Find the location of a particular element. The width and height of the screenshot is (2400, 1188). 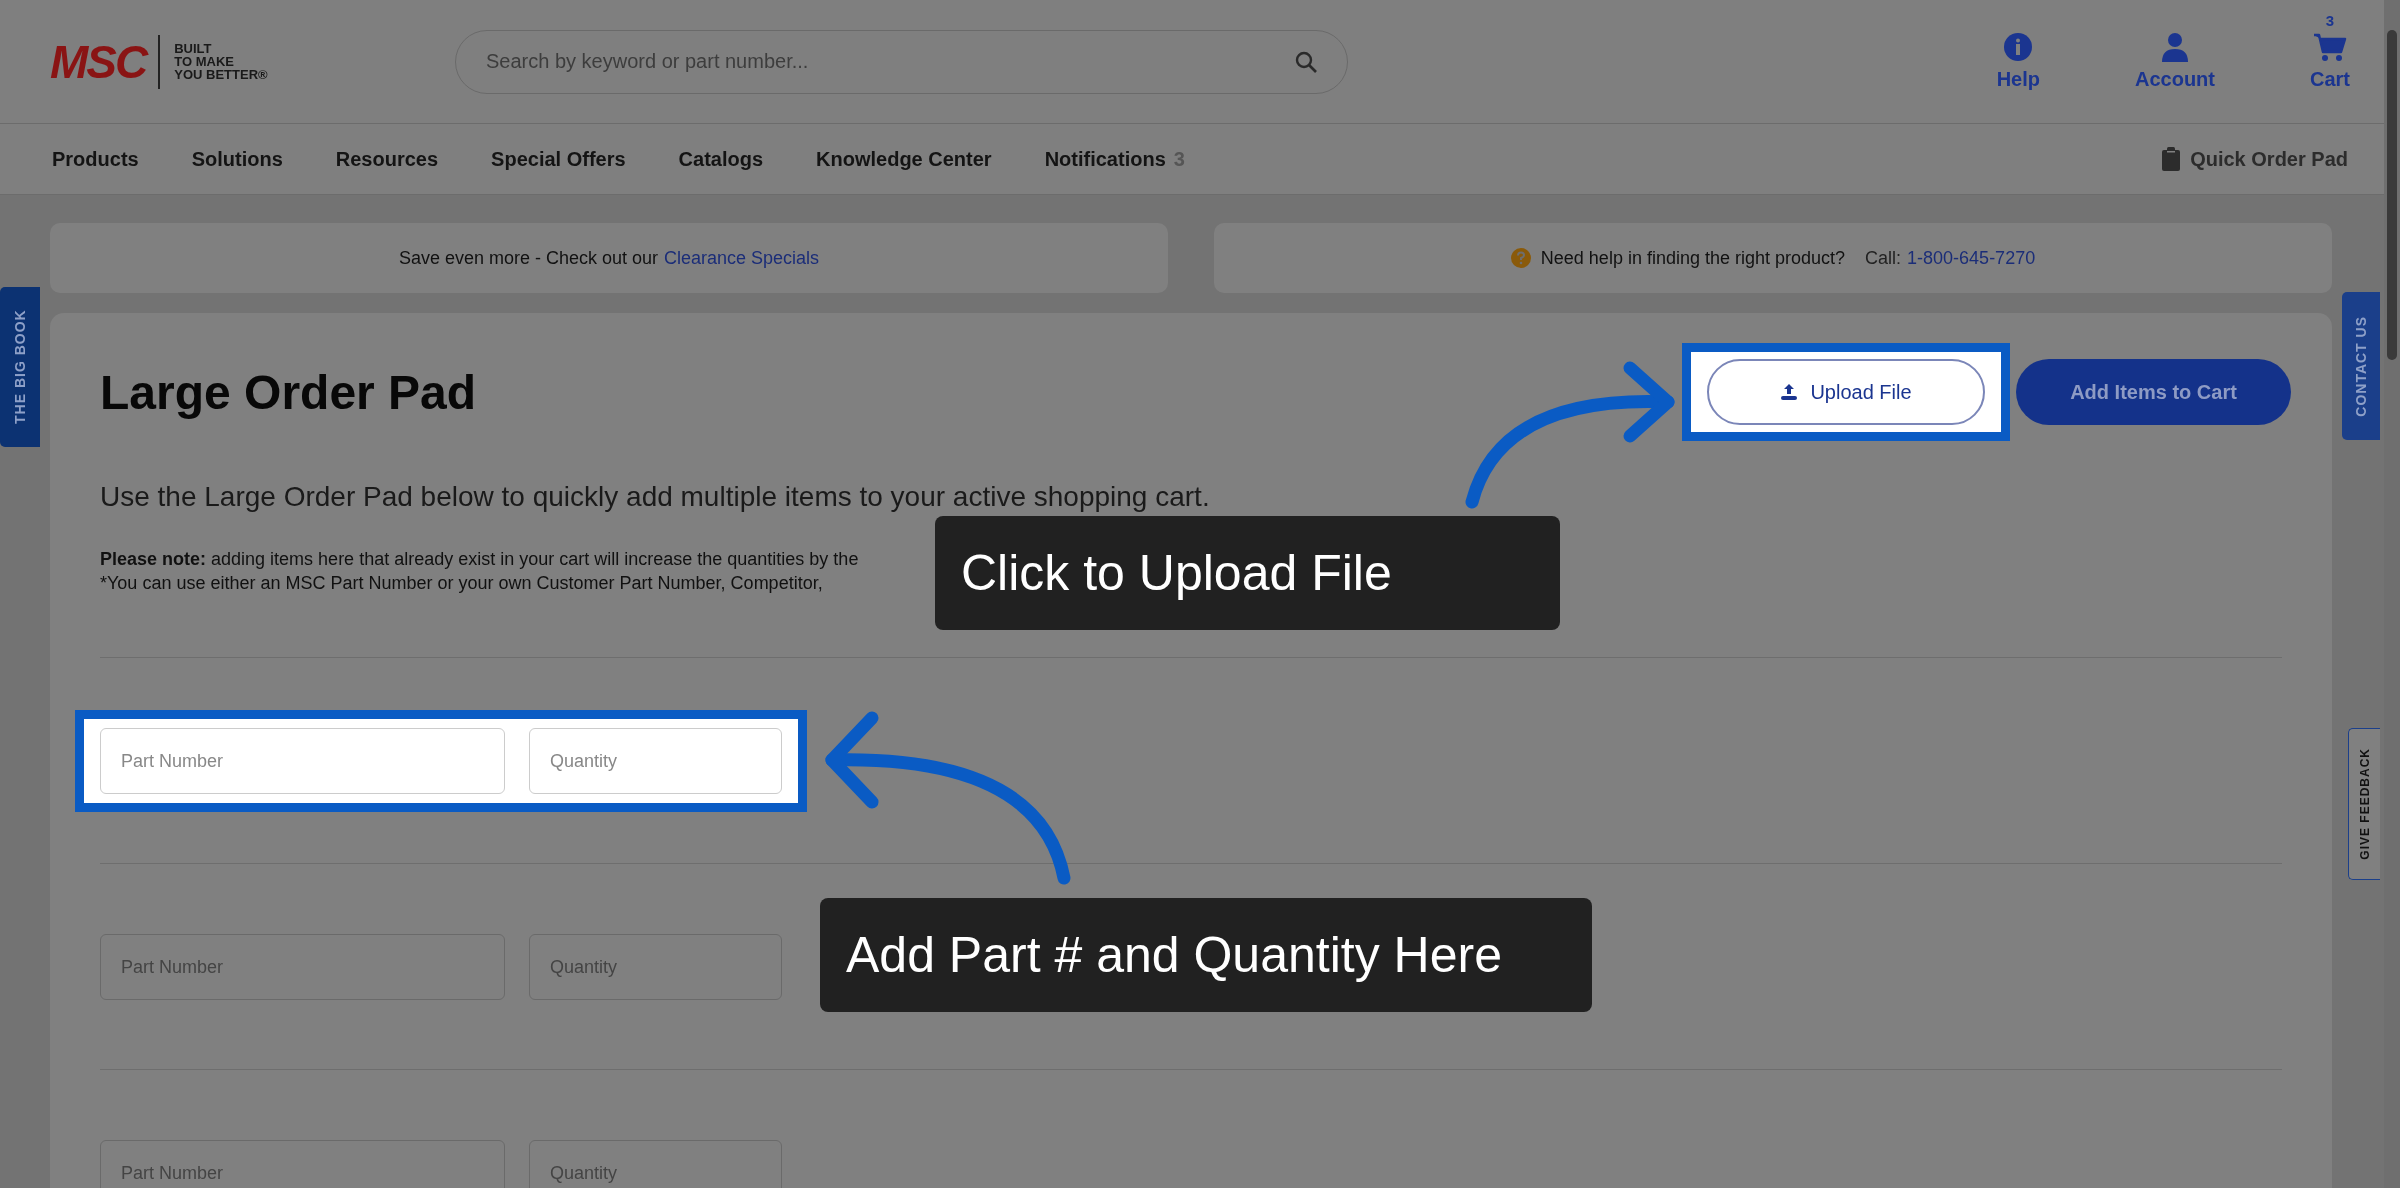

user-icon is located at coordinates (2175, 47).